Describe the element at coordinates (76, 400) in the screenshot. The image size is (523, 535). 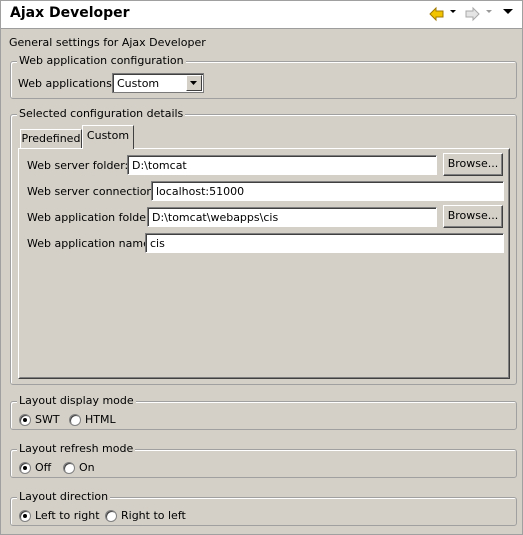
I see `group-legend: Layout display mode` at that location.